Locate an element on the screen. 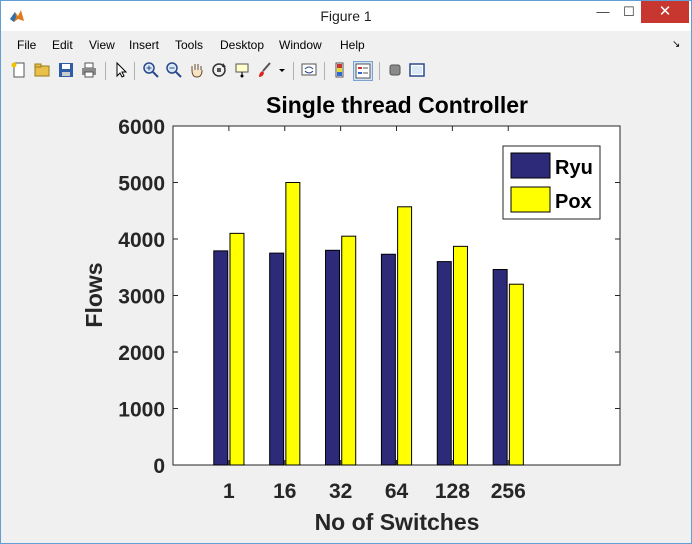  title-bar: Figure 1 — ☐ ✕ is located at coordinates (346, 16).